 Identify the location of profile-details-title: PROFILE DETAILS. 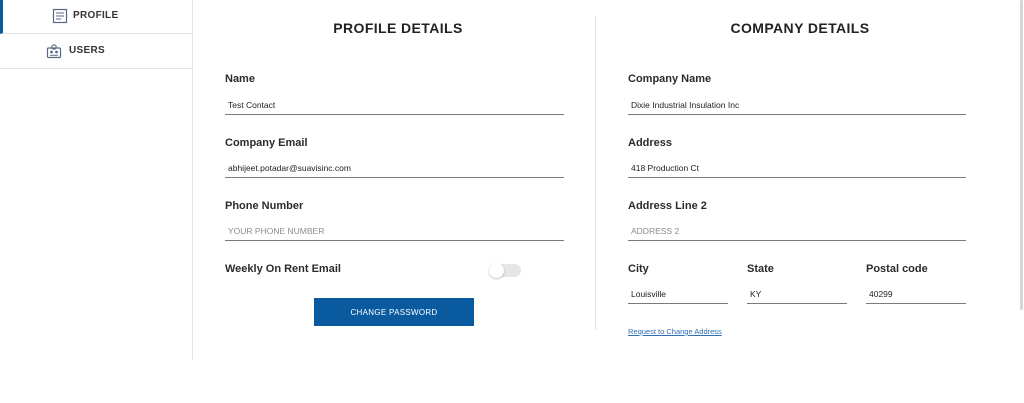
(398, 28).